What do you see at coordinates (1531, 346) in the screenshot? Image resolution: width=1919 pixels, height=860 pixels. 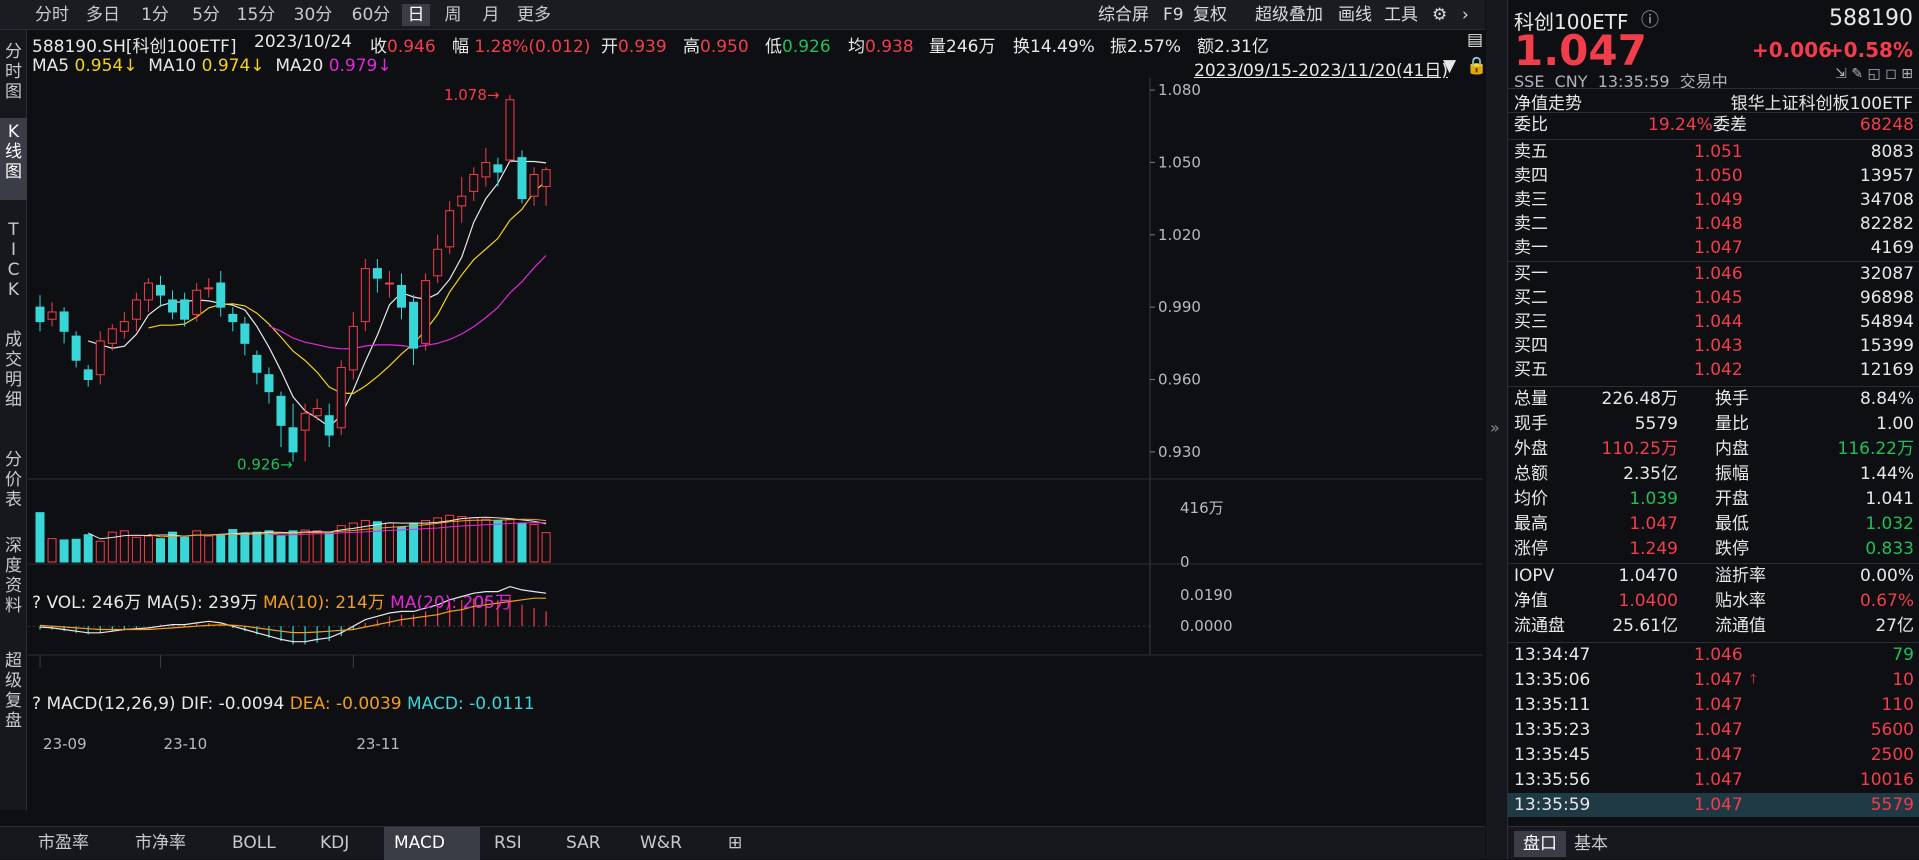 I see `bid-row-4-label: 买四` at bounding box center [1531, 346].